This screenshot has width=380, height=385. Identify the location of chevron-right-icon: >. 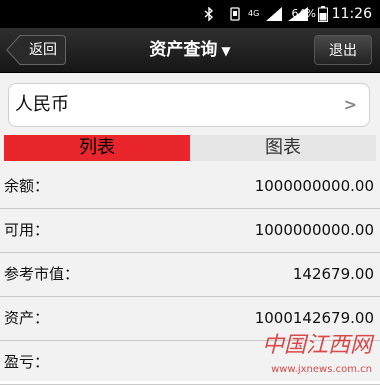
(350, 104).